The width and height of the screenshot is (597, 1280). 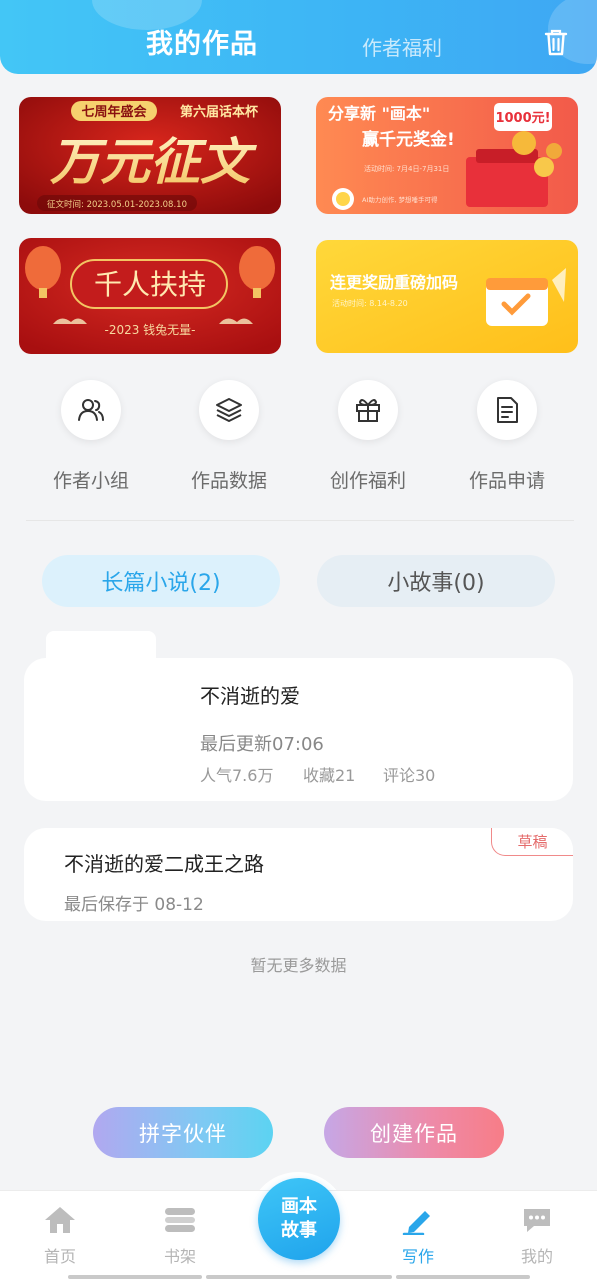 I want to click on banner-support-sub: -2023 钱兔无量-, so click(x=149, y=329).